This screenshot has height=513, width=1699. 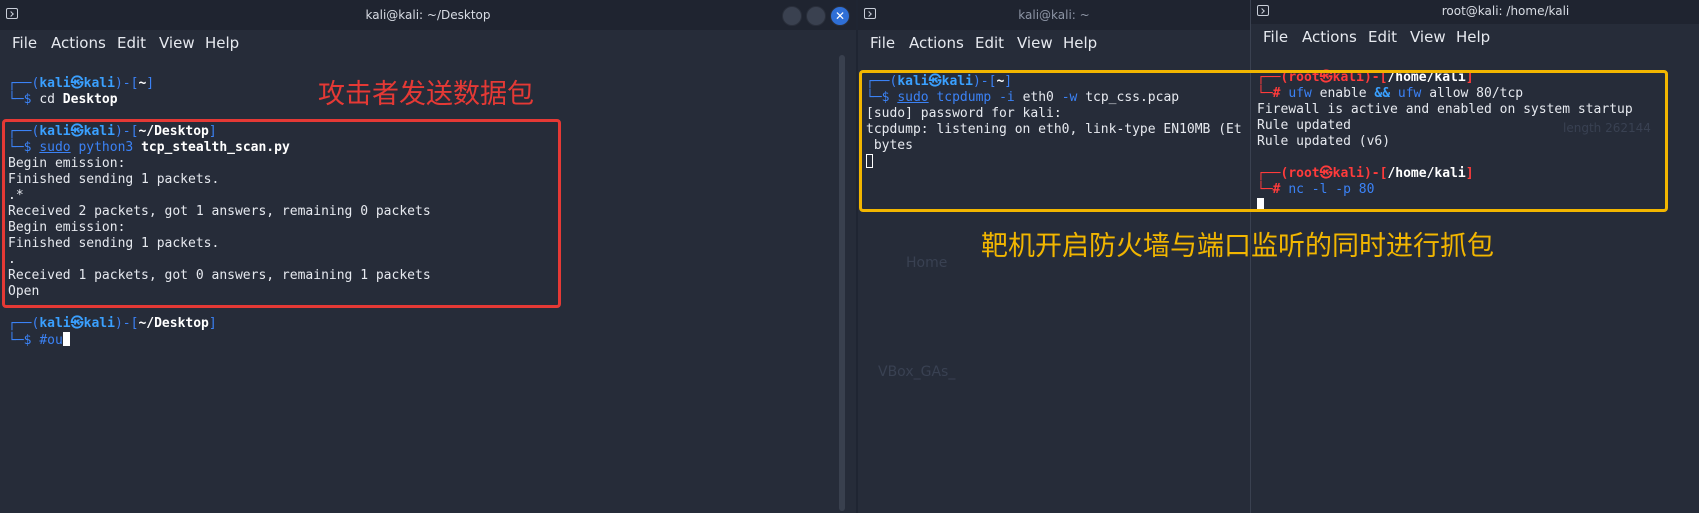 I want to click on annotation-target: 靶机开启防火墙与端口监听的同时进行抓包, so click(x=1237, y=246).